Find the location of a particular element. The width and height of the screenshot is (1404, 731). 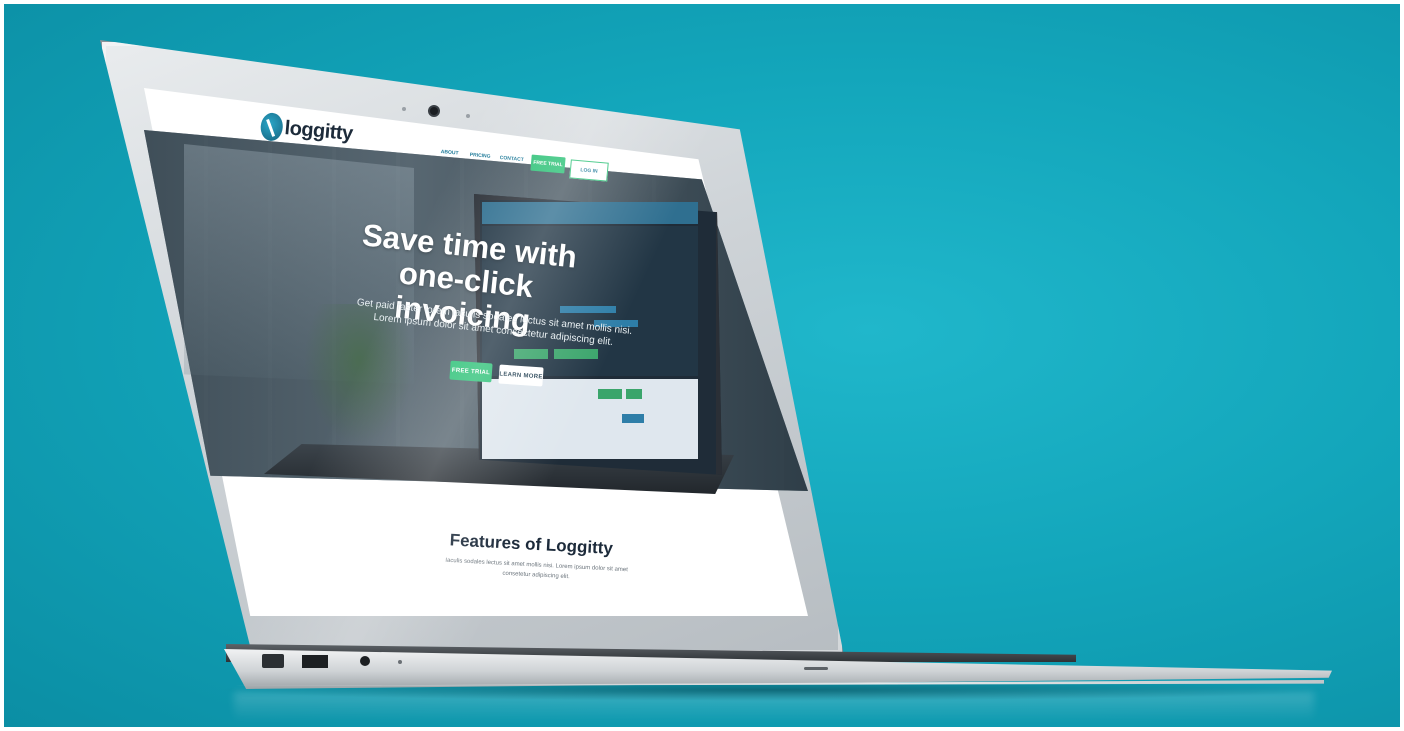

hero-free-trial-button: FREE TRIAL is located at coordinates (471, 371).